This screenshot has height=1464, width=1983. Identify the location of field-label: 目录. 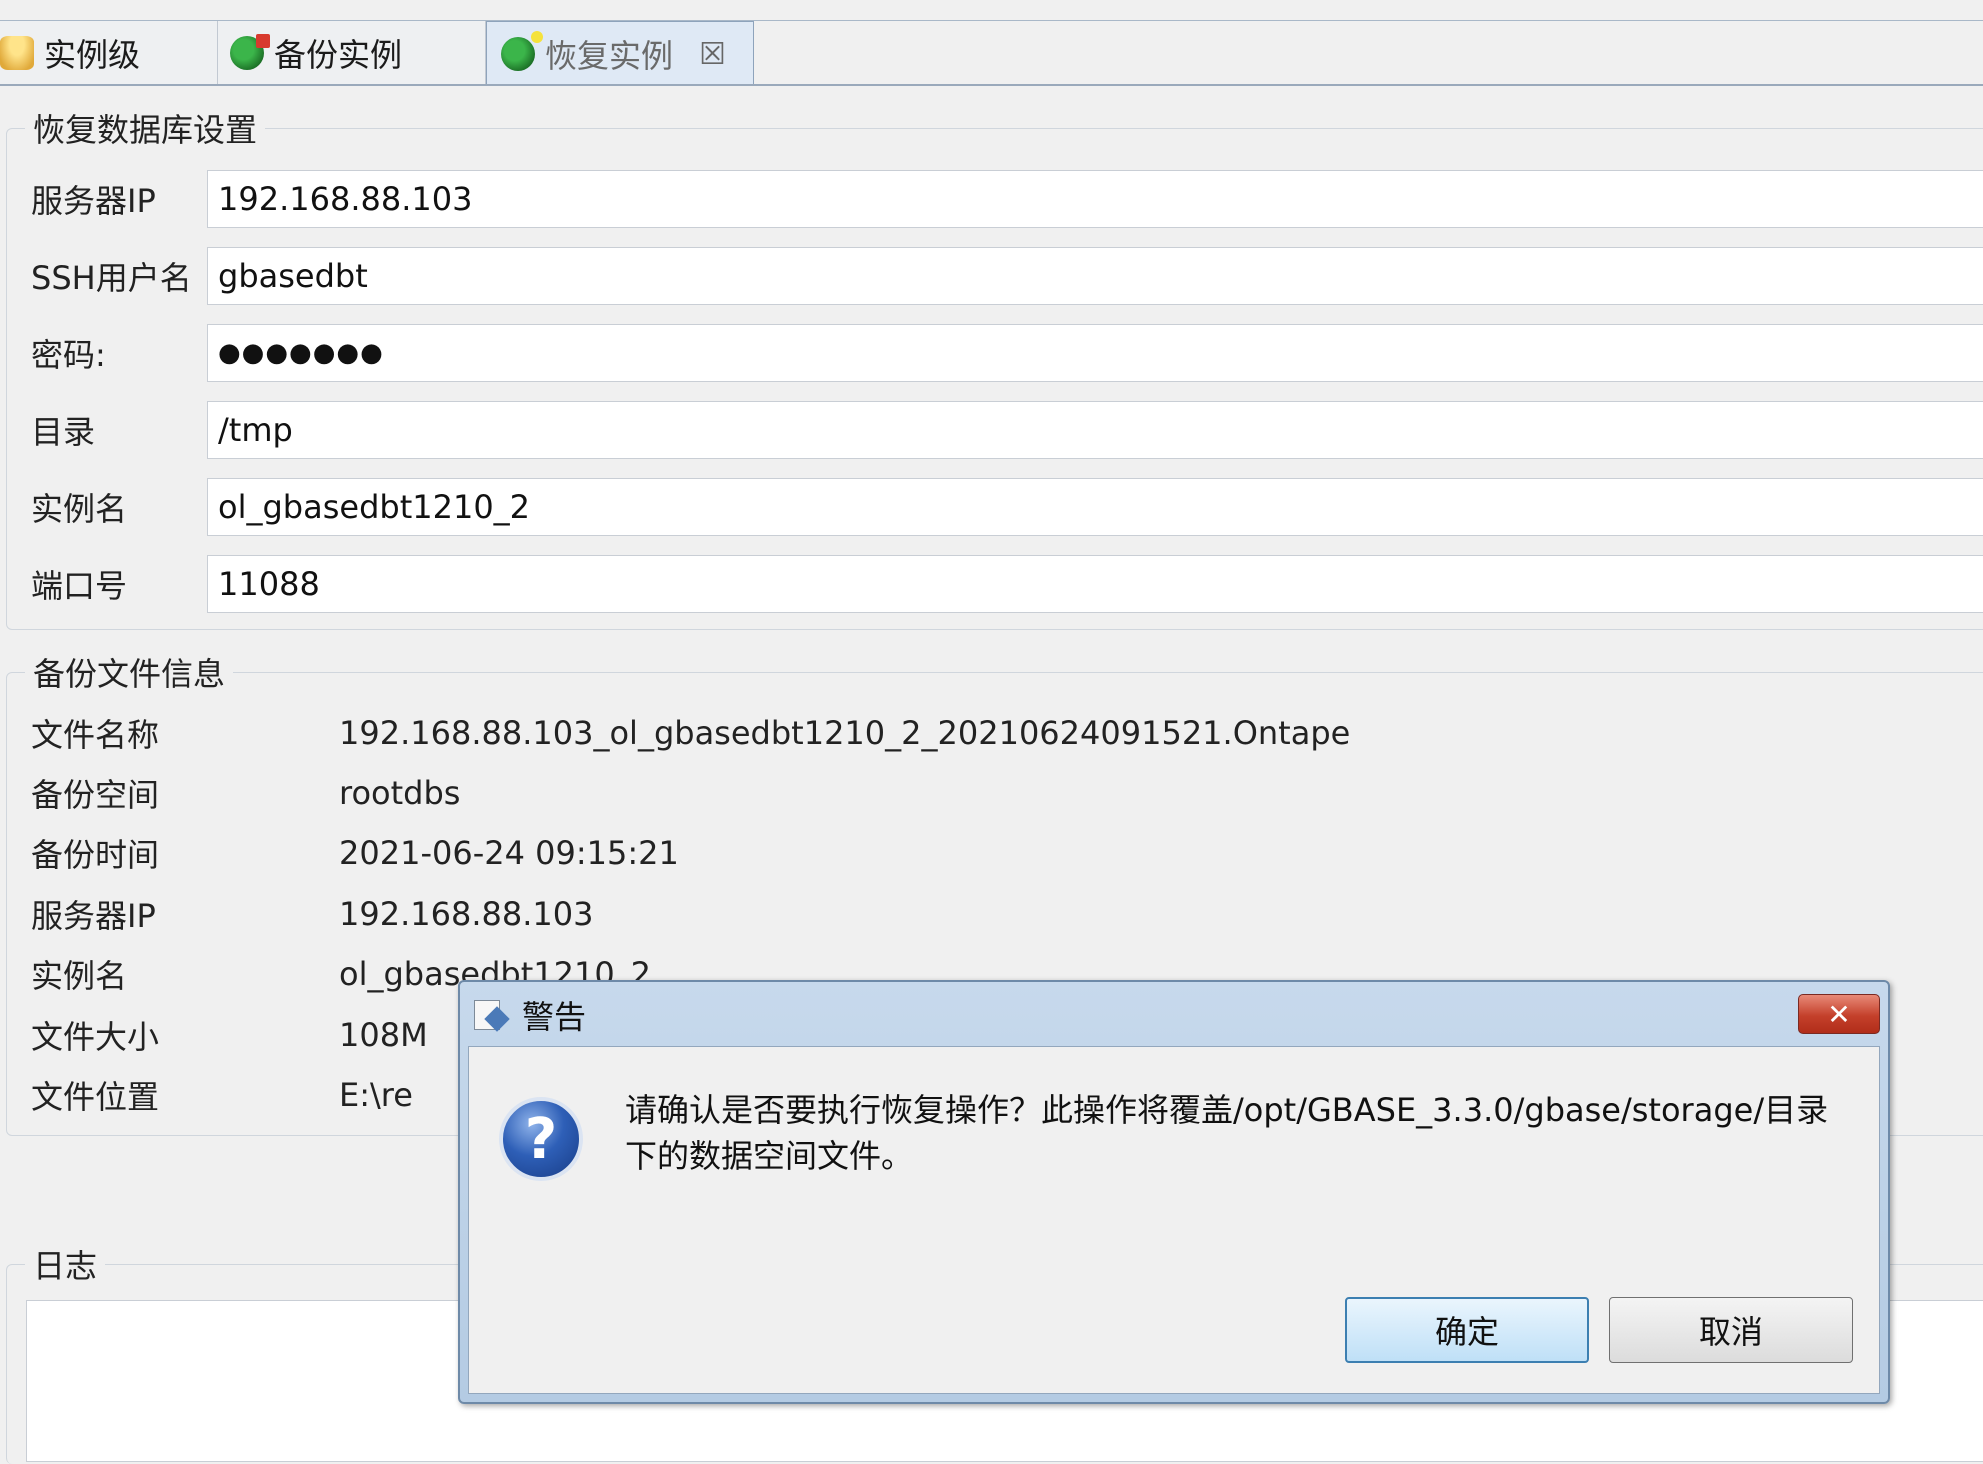
(63, 432).